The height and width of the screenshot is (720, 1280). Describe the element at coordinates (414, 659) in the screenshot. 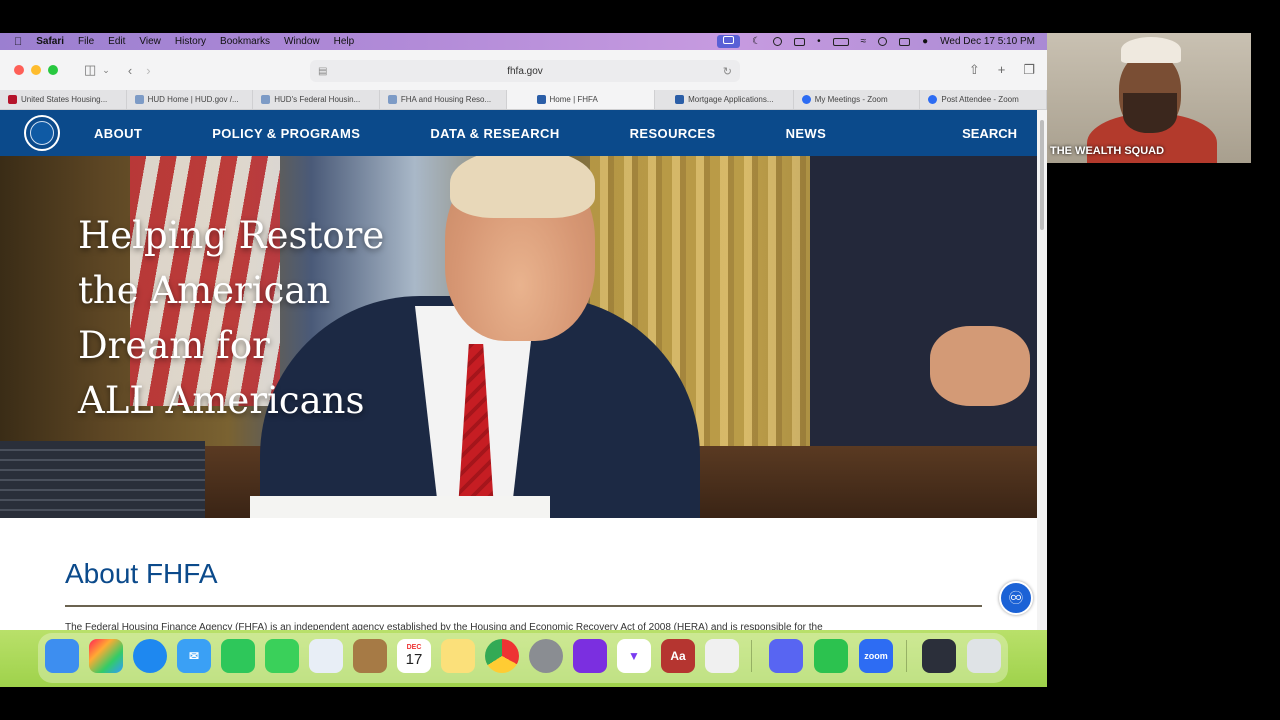

I see `calendar-day: 17` at that location.